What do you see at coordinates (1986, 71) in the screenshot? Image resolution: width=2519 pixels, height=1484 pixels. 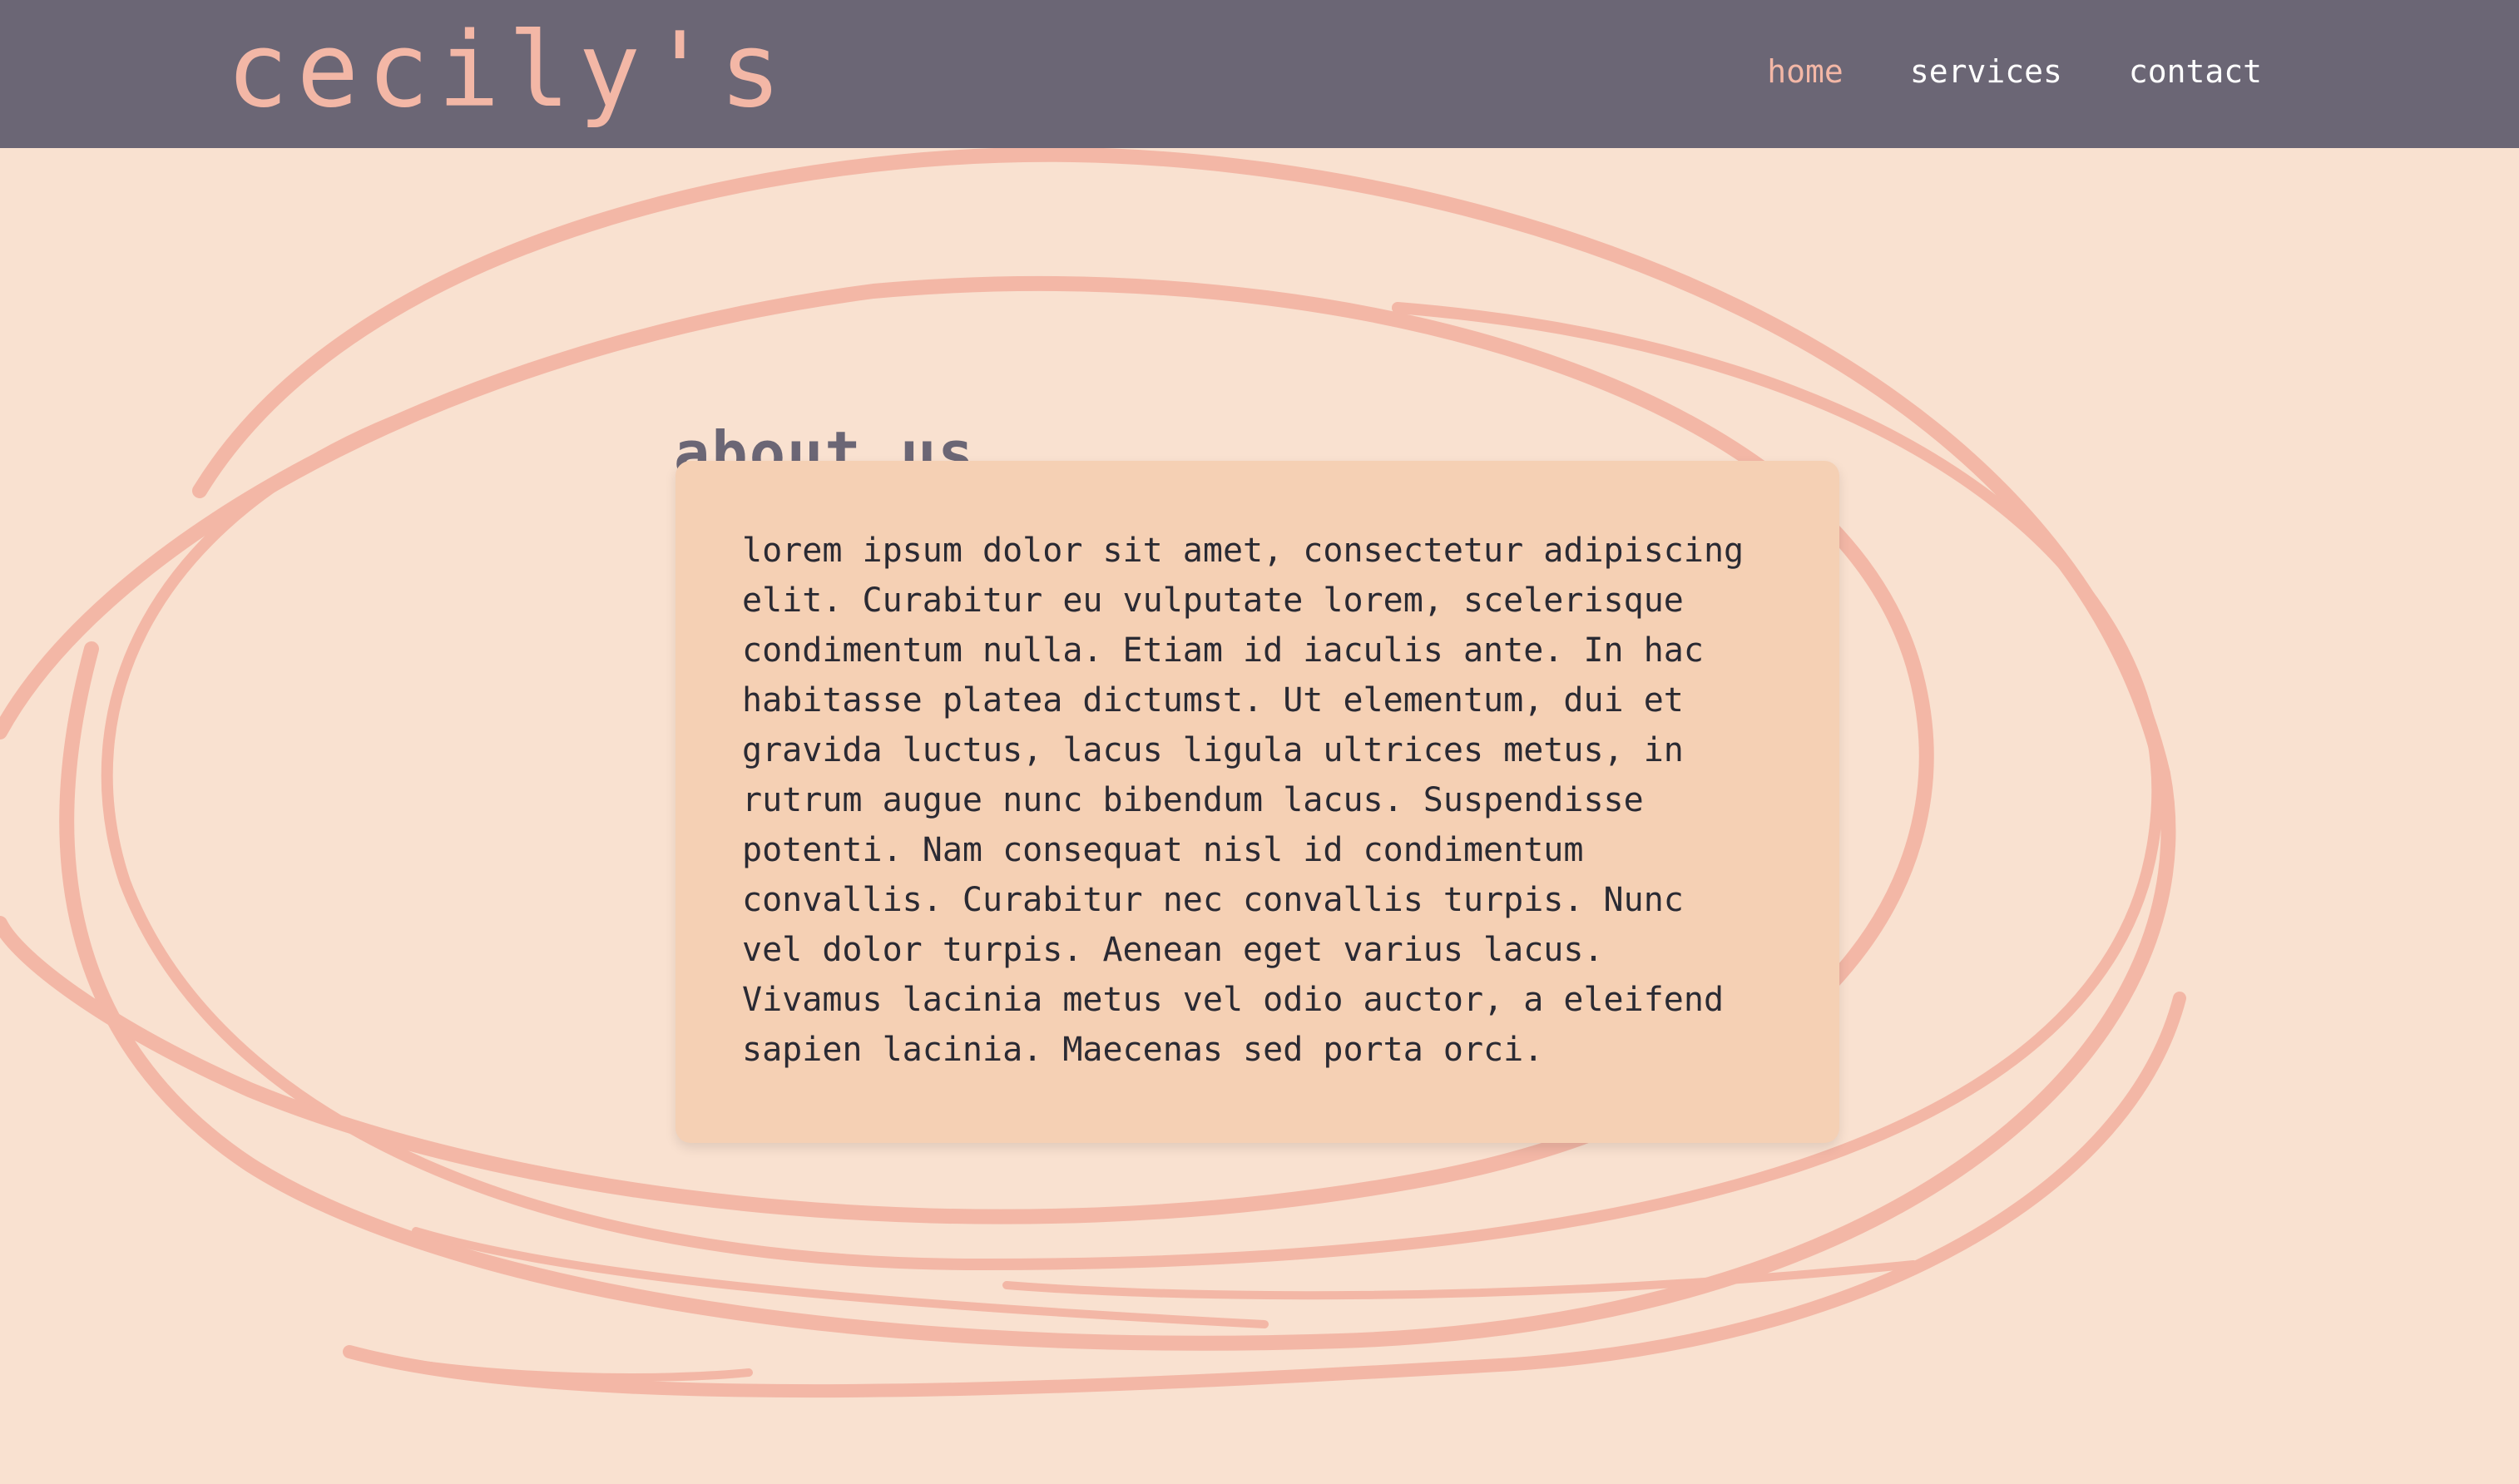 I see `nav-link-services: services` at bounding box center [1986, 71].